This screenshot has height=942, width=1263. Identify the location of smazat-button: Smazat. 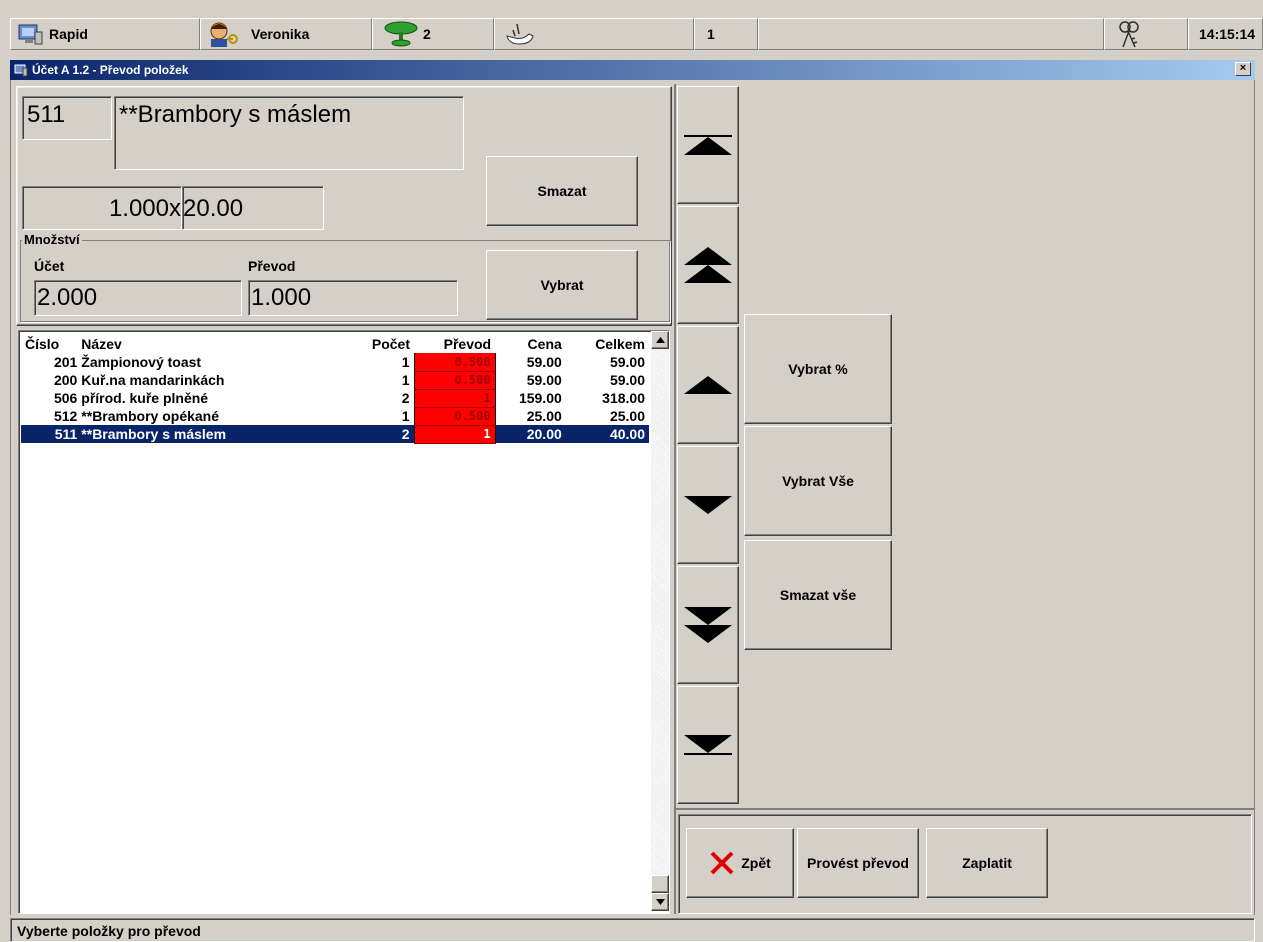
(562, 191).